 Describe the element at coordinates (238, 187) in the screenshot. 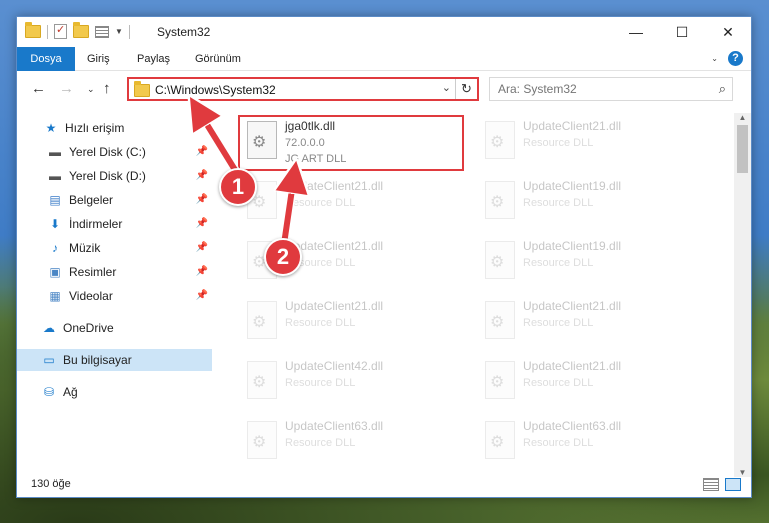

I see `step-badge-1: 1` at that location.